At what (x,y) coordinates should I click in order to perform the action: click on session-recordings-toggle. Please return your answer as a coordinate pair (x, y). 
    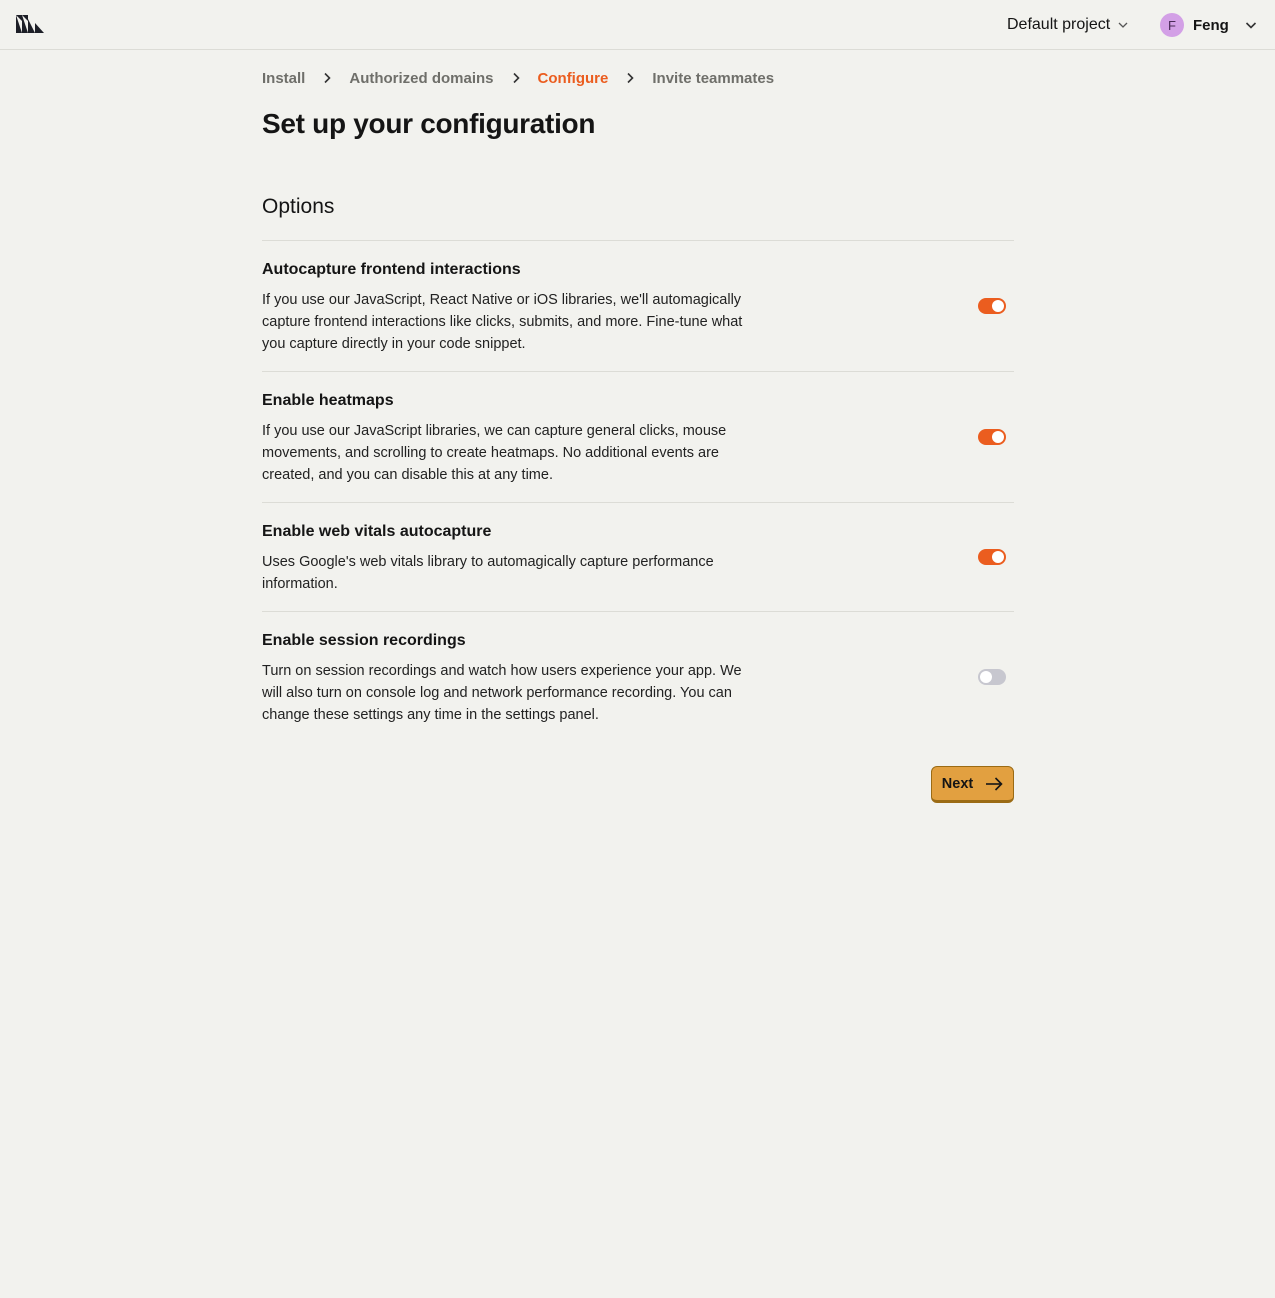
    Looking at the image, I should click on (992, 677).